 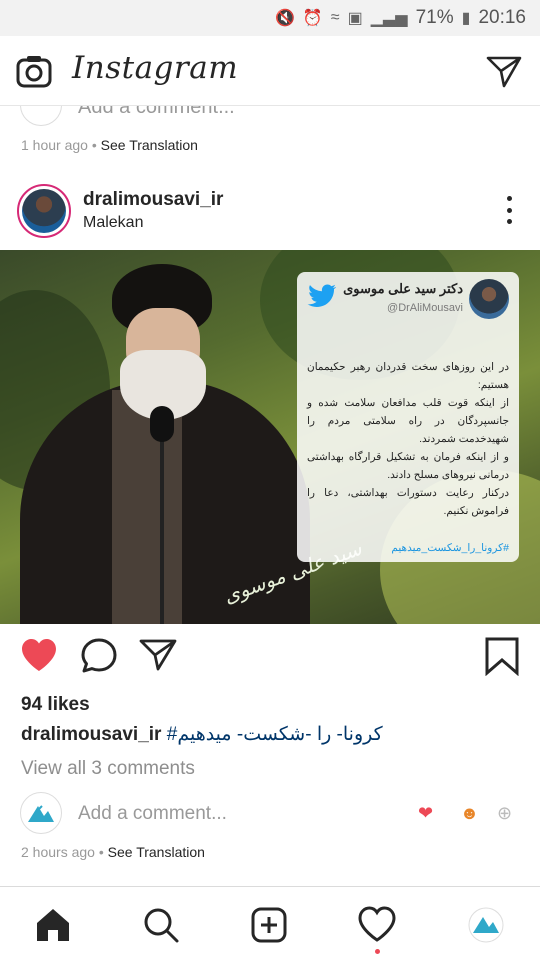 I want to click on new-post-icon, so click(x=269, y=925).